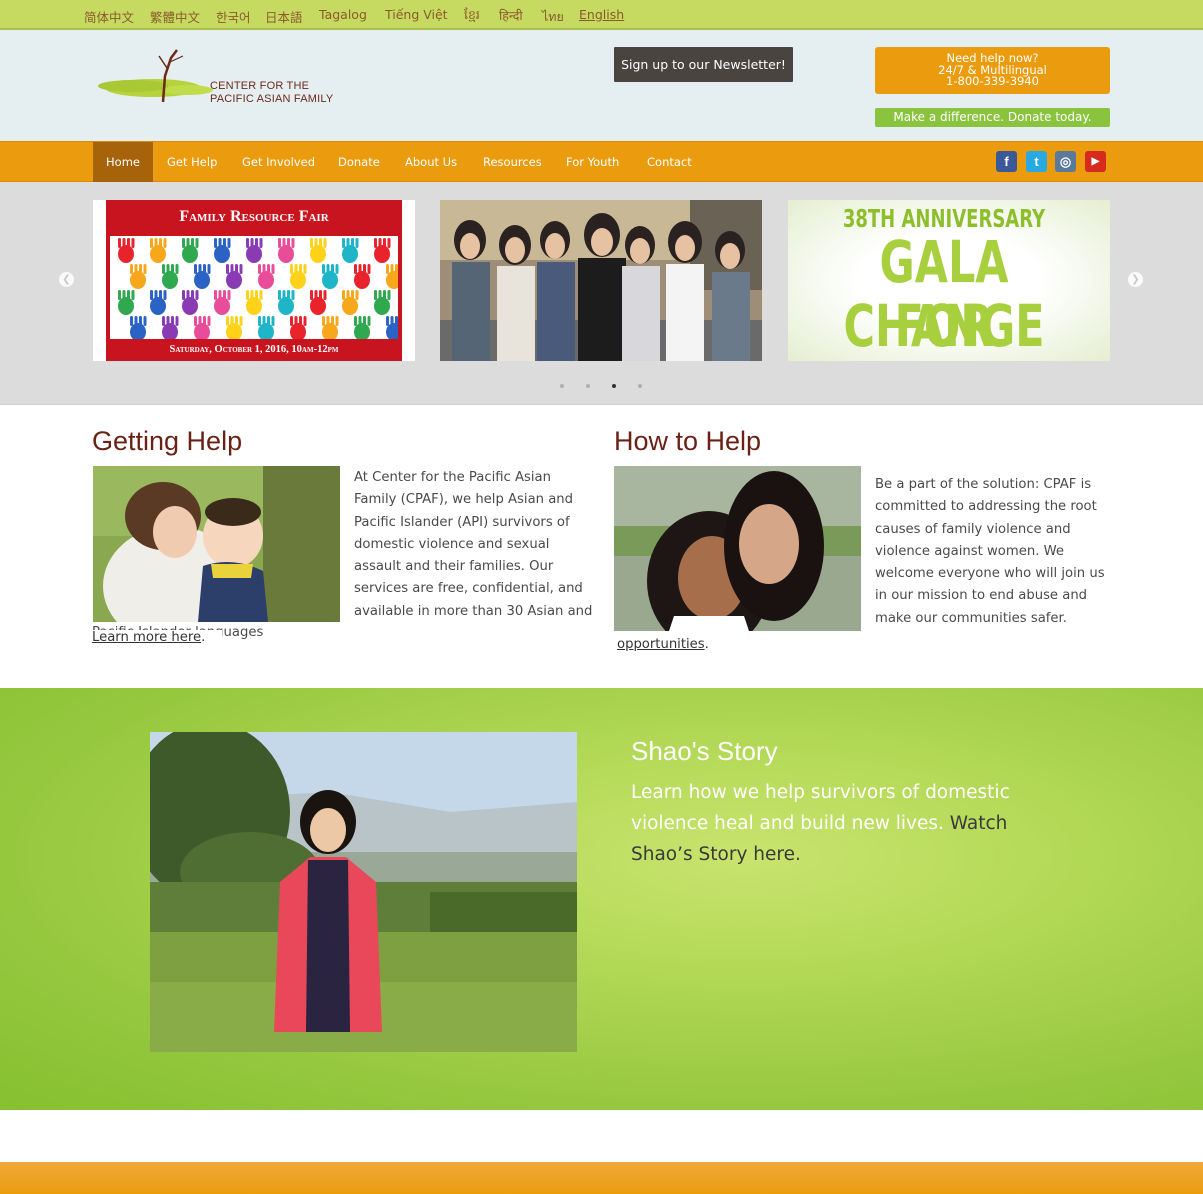  Describe the element at coordinates (431, 162) in the screenshot. I see `nav-item-about-us: About Us` at that location.